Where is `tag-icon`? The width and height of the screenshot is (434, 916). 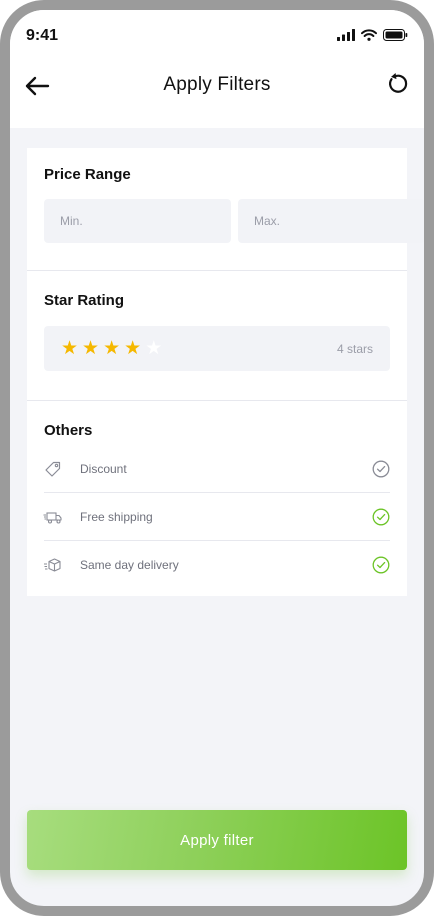
tag-icon is located at coordinates (53, 469).